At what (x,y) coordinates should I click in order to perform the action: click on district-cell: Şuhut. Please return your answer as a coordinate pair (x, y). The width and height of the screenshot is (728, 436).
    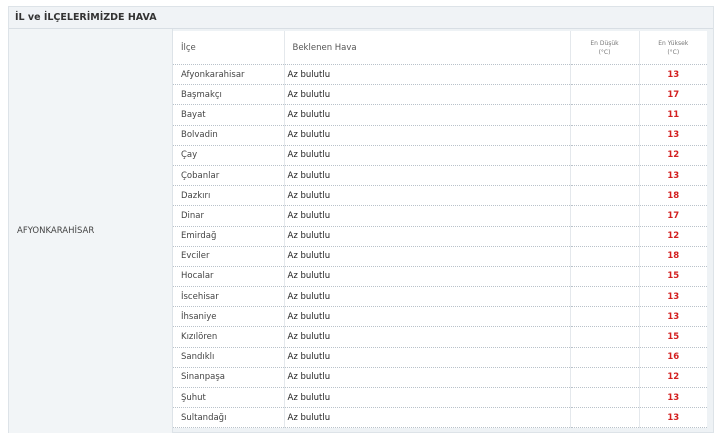
    Looking at the image, I should click on (229, 398).